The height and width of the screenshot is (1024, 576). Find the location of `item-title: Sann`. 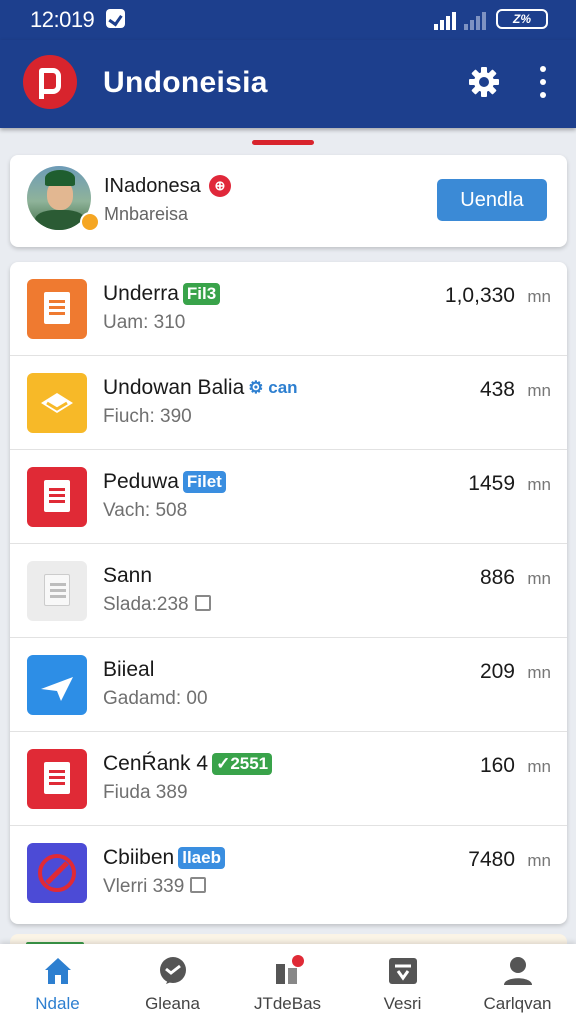

item-title: Sann is located at coordinates (128, 575).